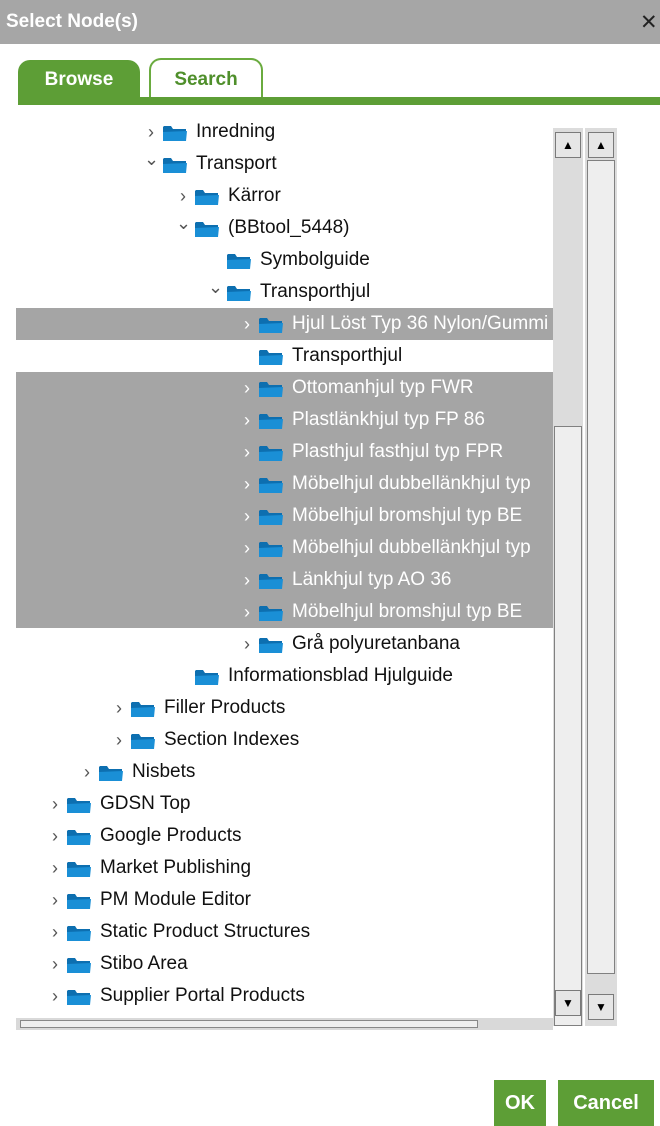  I want to click on tree-node-label: Transporthjul, so click(347, 355).